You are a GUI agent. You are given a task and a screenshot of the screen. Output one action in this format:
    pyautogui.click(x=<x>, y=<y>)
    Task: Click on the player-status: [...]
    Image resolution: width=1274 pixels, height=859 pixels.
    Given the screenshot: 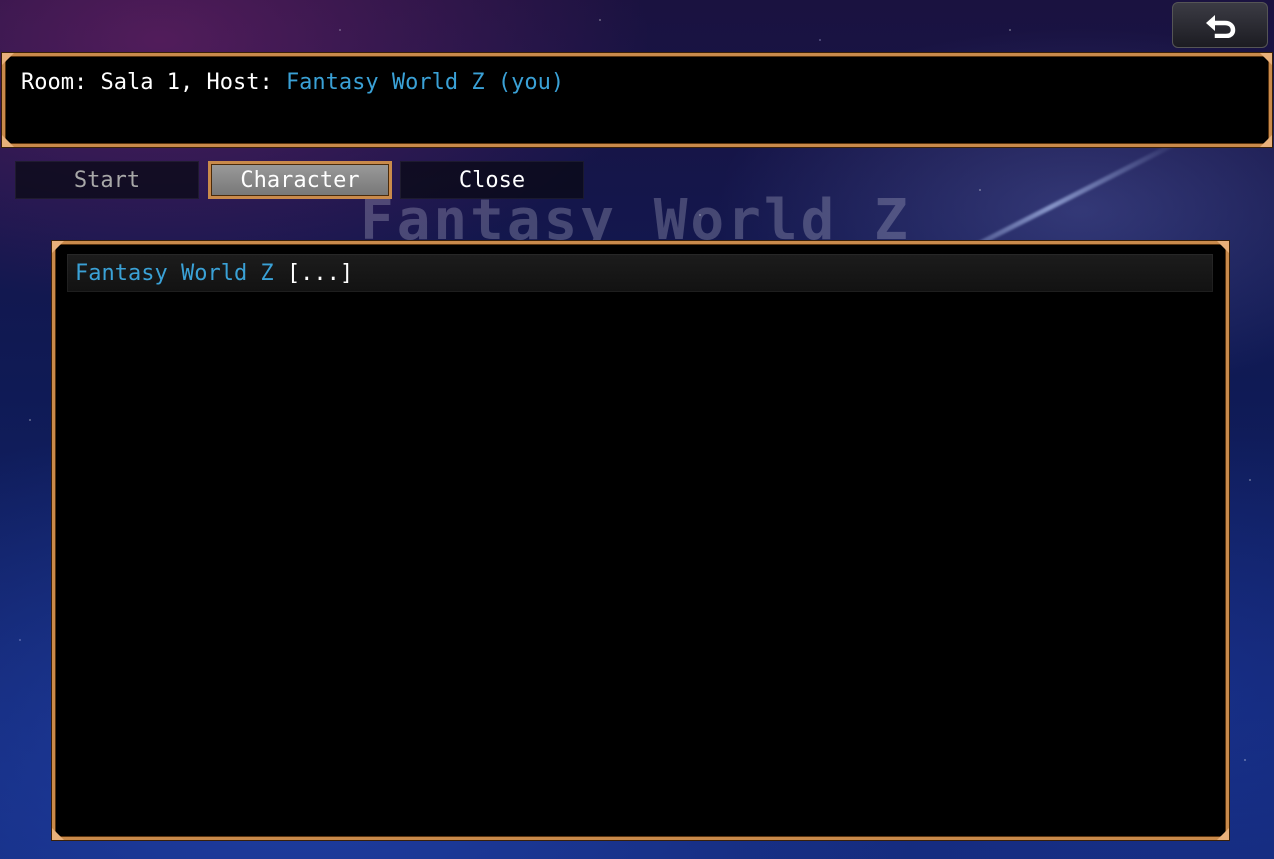 What is the action you would take?
    pyautogui.click(x=320, y=273)
    